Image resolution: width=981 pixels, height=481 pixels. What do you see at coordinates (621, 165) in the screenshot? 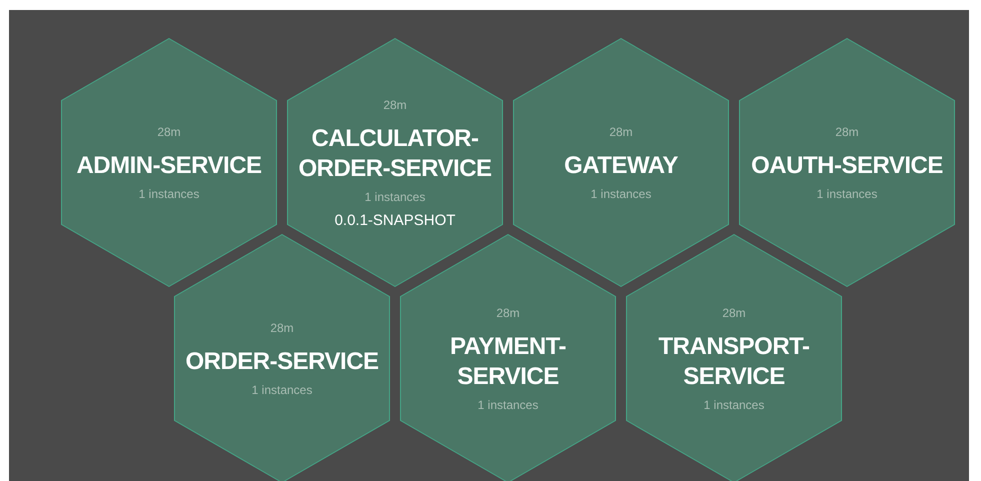
I see `application-name: GATEWAY` at bounding box center [621, 165].